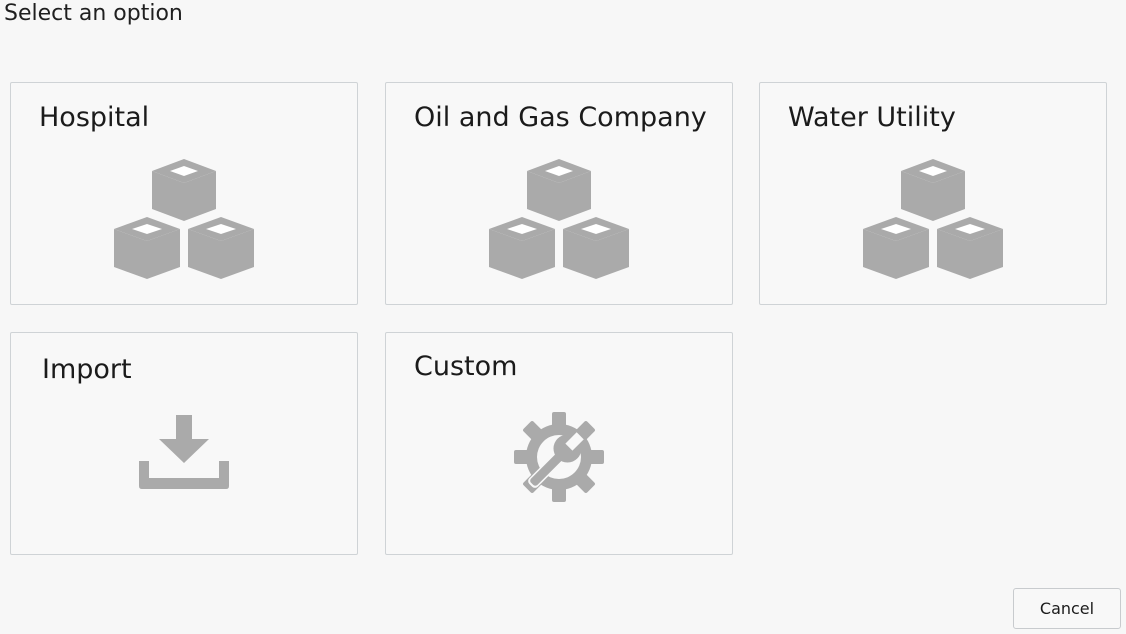 Image resolution: width=1126 pixels, height=634 pixels. I want to click on download-icon, so click(184, 452).